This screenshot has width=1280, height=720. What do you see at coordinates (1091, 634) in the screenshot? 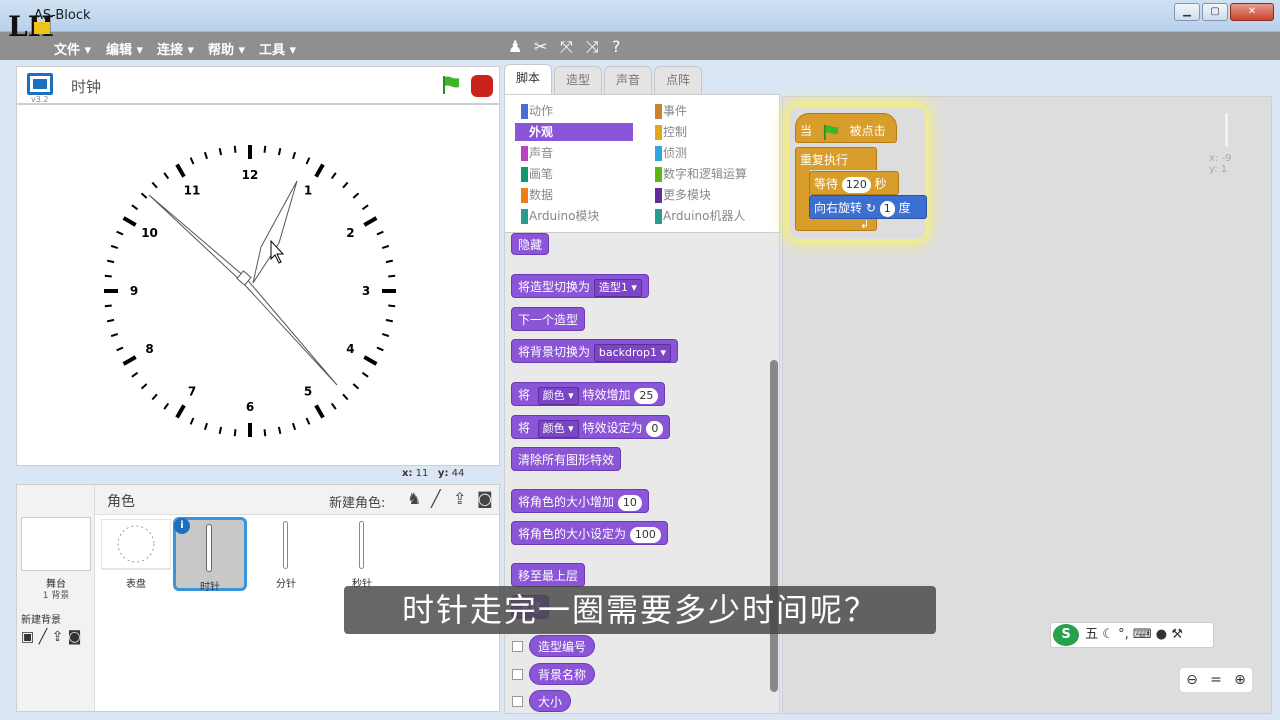
I see `ime-mode: 五` at bounding box center [1091, 634].